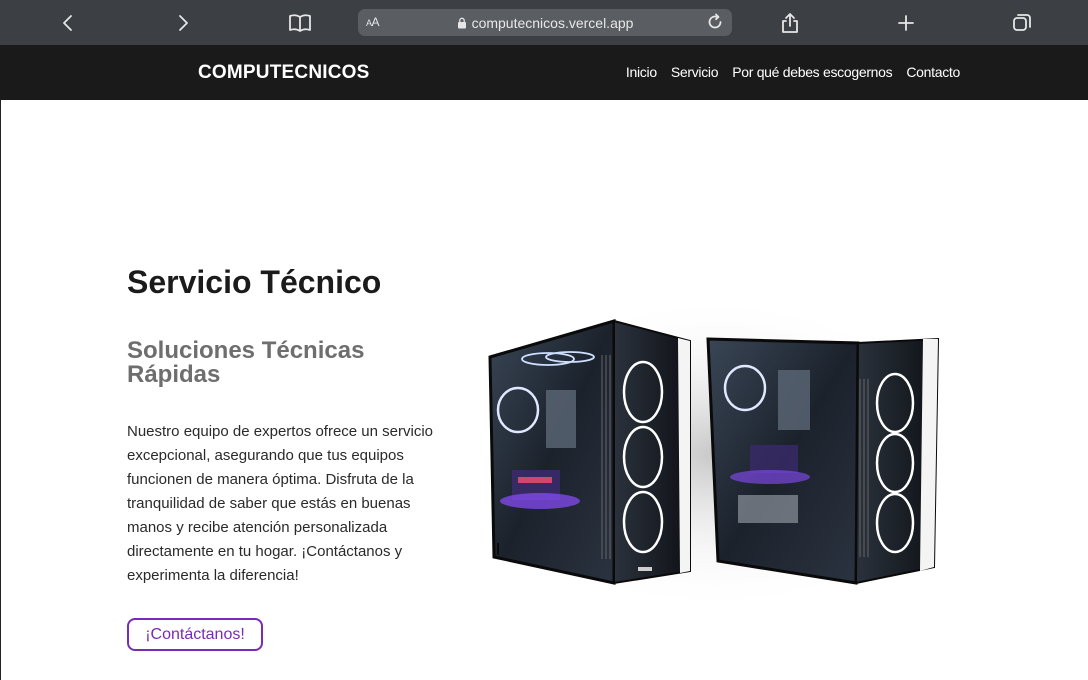  I want to click on url-text: computecnicos.vercel.app, so click(552, 22).